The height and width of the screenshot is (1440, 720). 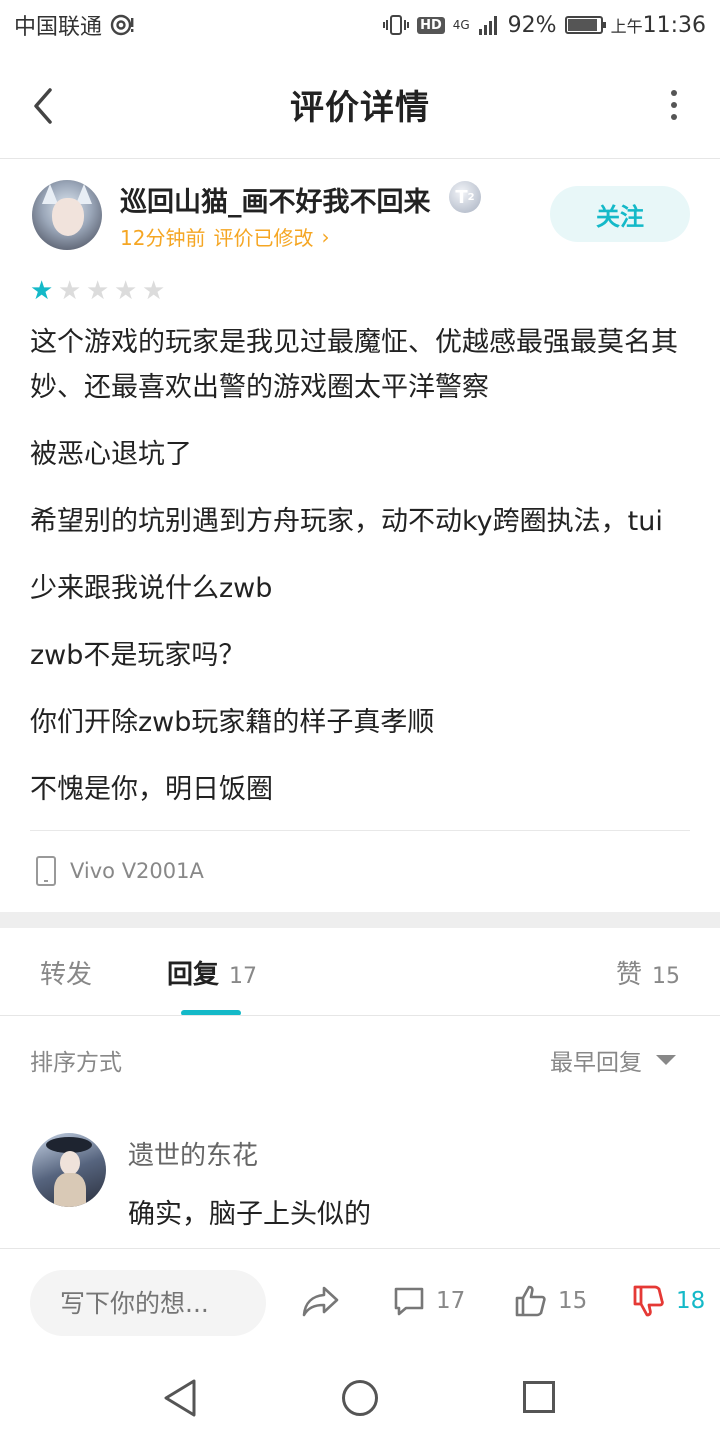 What do you see at coordinates (325, 236) in the screenshot?
I see `chevron-right-icon: ›` at bounding box center [325, 236].